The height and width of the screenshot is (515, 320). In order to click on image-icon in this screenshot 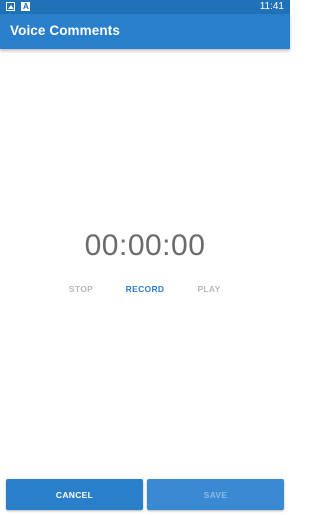, I will do `click(10, 6)`.